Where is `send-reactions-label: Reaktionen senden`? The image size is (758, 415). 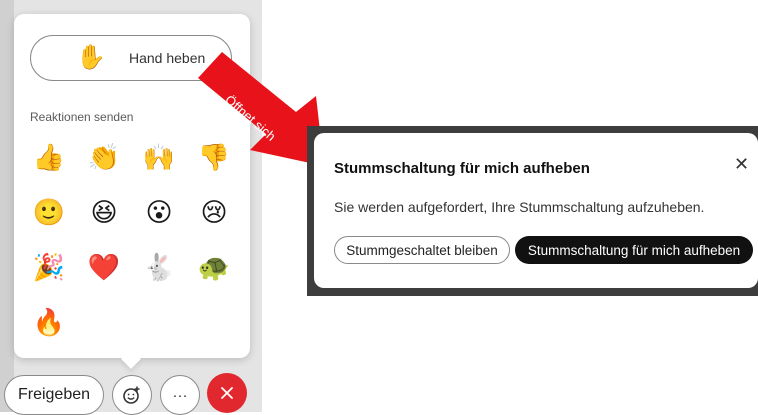 send-reactions-label: Reaktionen senden is located at coordinates (82, 117).